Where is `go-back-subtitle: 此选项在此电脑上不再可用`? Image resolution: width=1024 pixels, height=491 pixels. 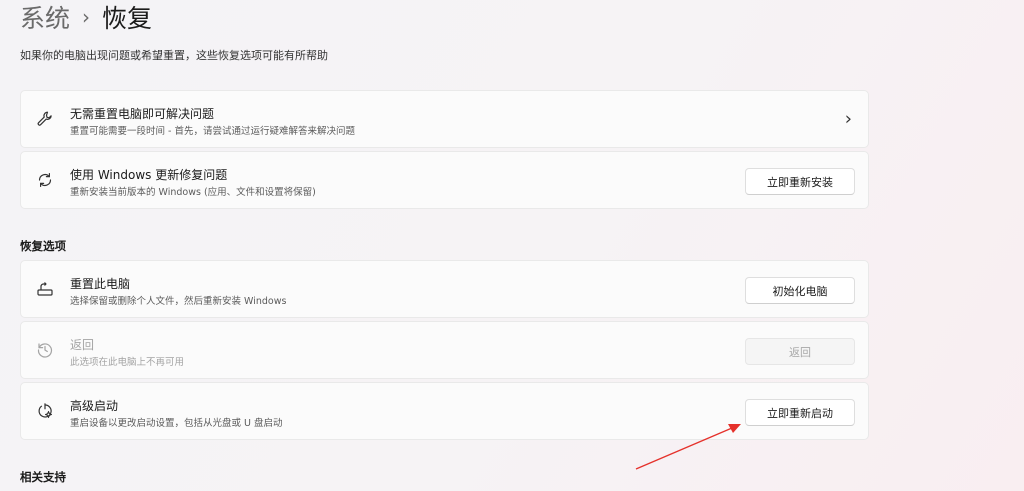 go-back-subtitle: 此选项在此电脑上不再可用 is located at coordinates (127, 362).